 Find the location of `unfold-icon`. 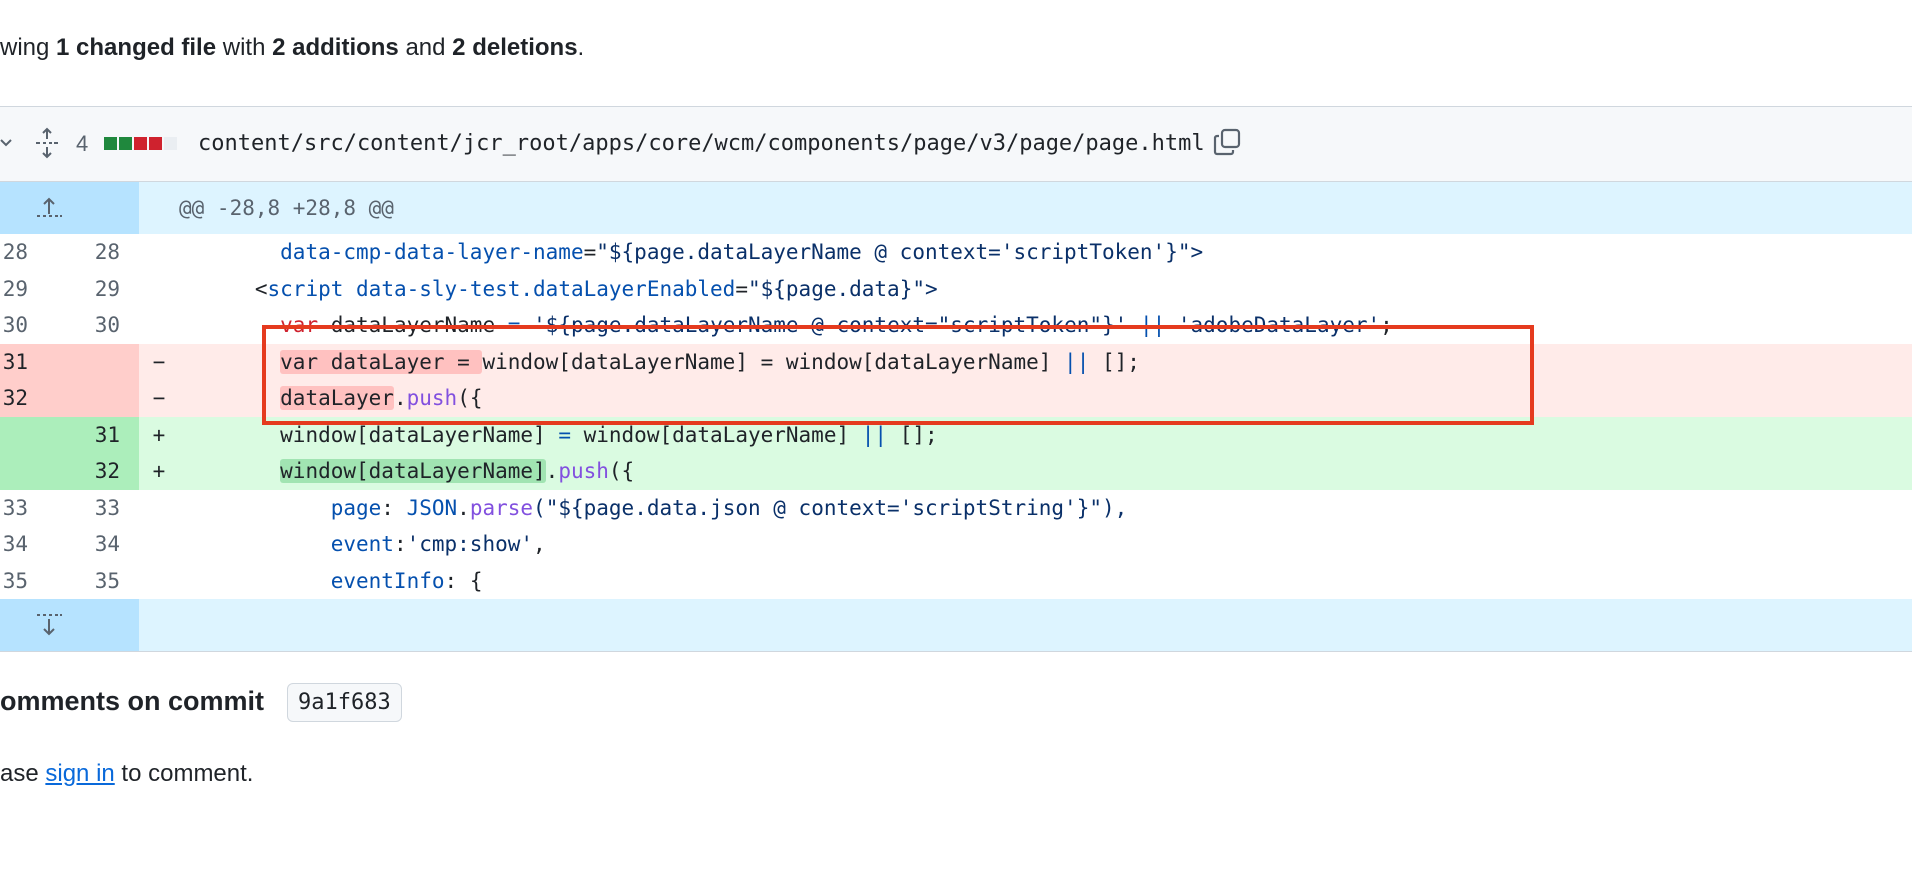

unfold-icon is located at coordinates (47, 145).